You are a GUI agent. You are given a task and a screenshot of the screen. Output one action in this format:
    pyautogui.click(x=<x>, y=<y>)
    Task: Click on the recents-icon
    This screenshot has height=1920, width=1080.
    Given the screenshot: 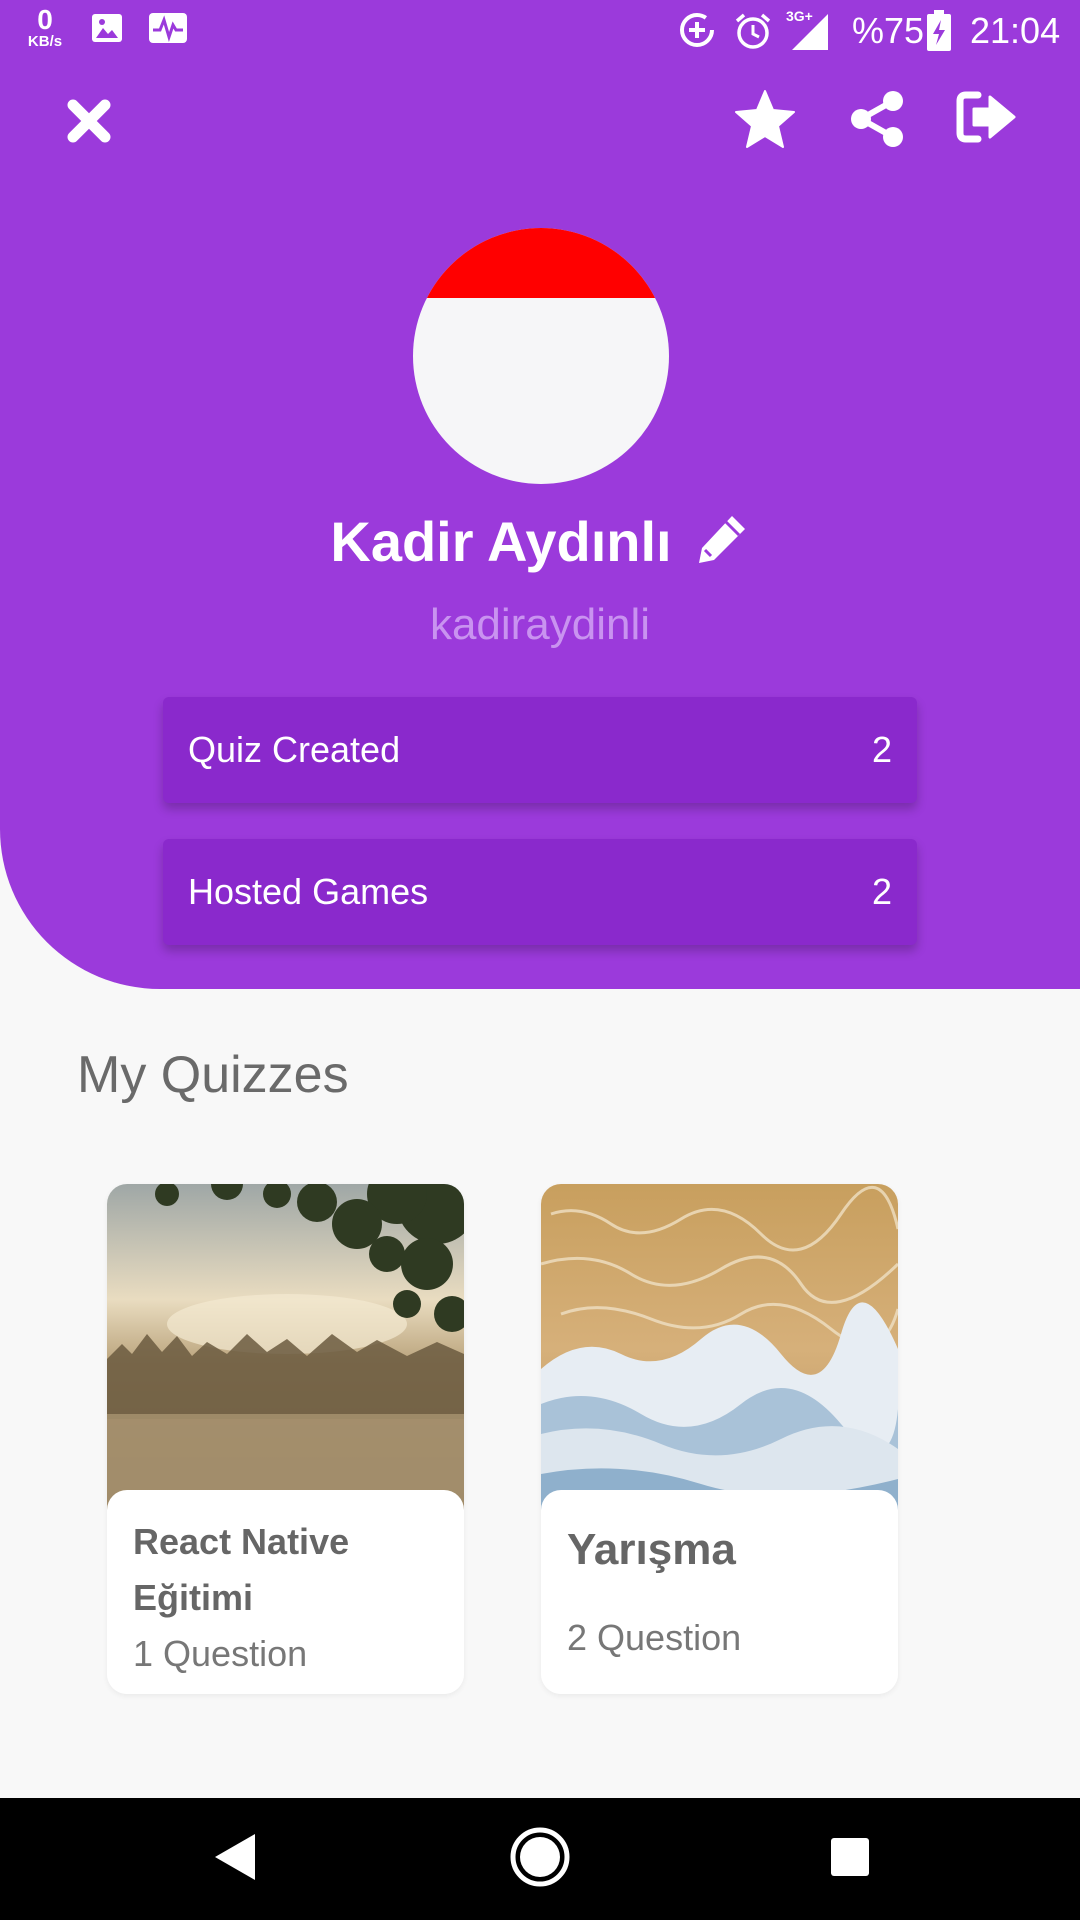 What is the action you would take?
    pyautogui.click(x=850, y=1859)
    